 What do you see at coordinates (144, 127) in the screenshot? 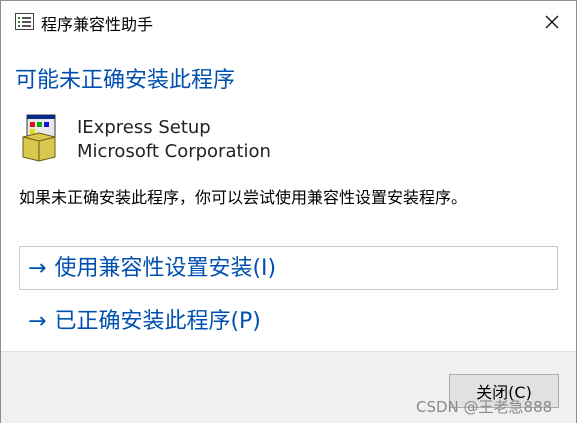
I see `app-name: IExpress Setup` at bounding box center [144, 127].